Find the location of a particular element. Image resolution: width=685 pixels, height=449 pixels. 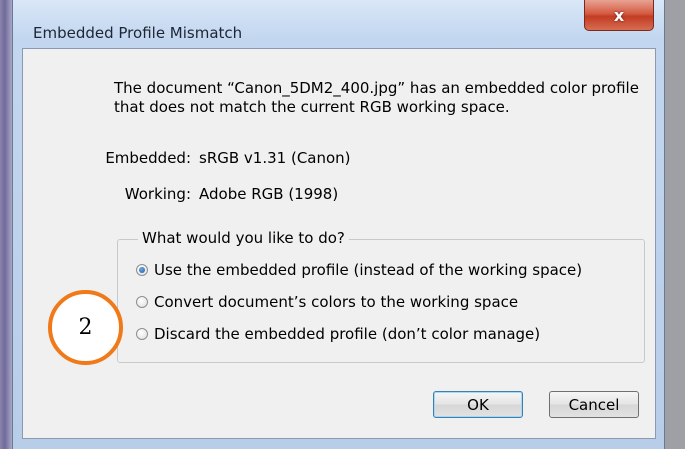

radio-use-embedded is located at coordinates (142, 270).